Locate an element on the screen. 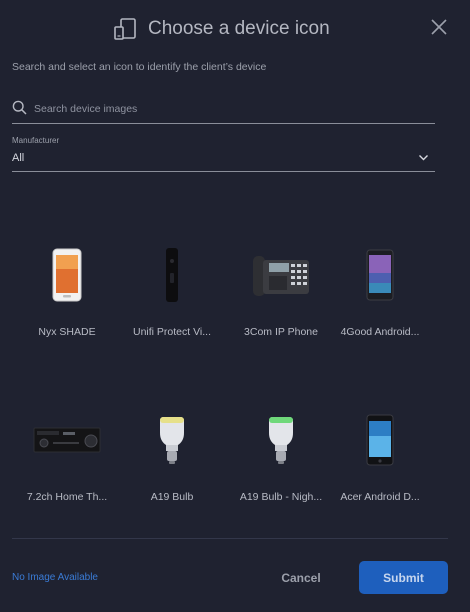 Image resolution: width=470 pixels, height=612 pixels. search-field is located at coordinates (223, 110).